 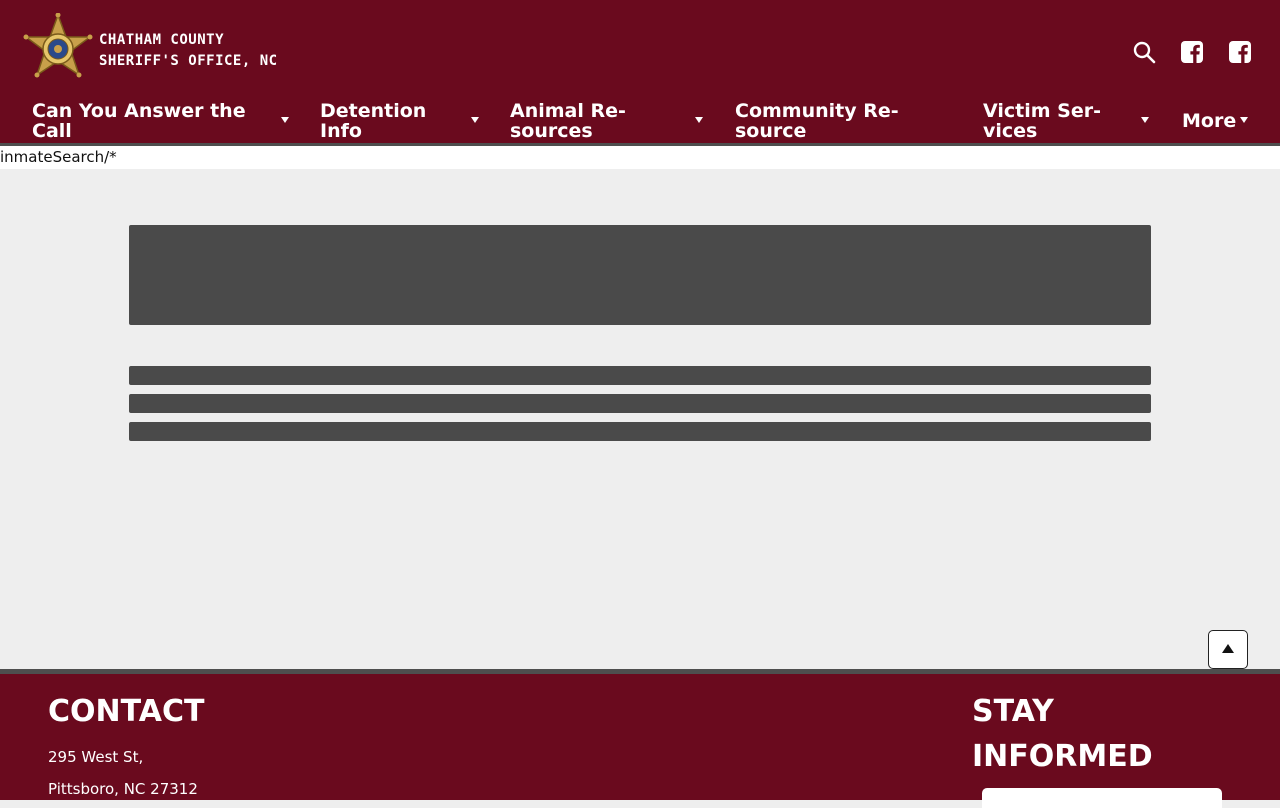 I want to click on nav-label: Can You Answer the Call, so click(x=139, y=121).